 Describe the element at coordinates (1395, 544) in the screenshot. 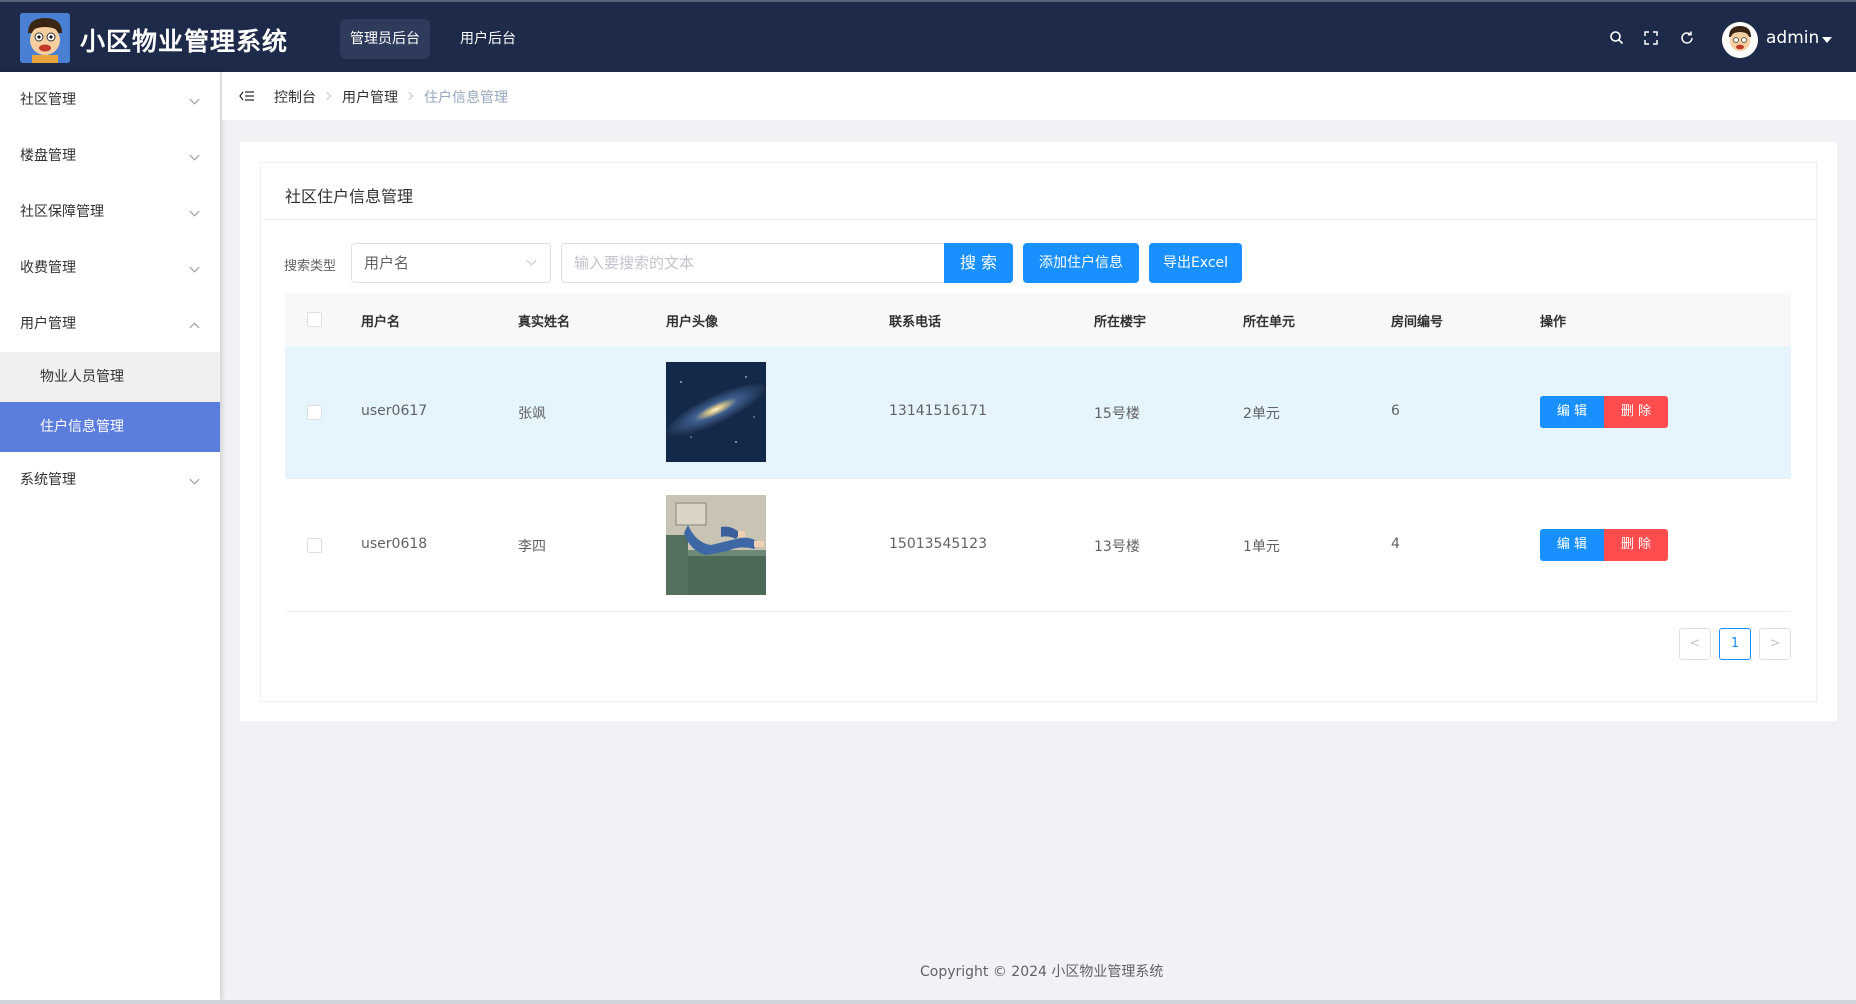

I see `cell-room: 4` at that location.